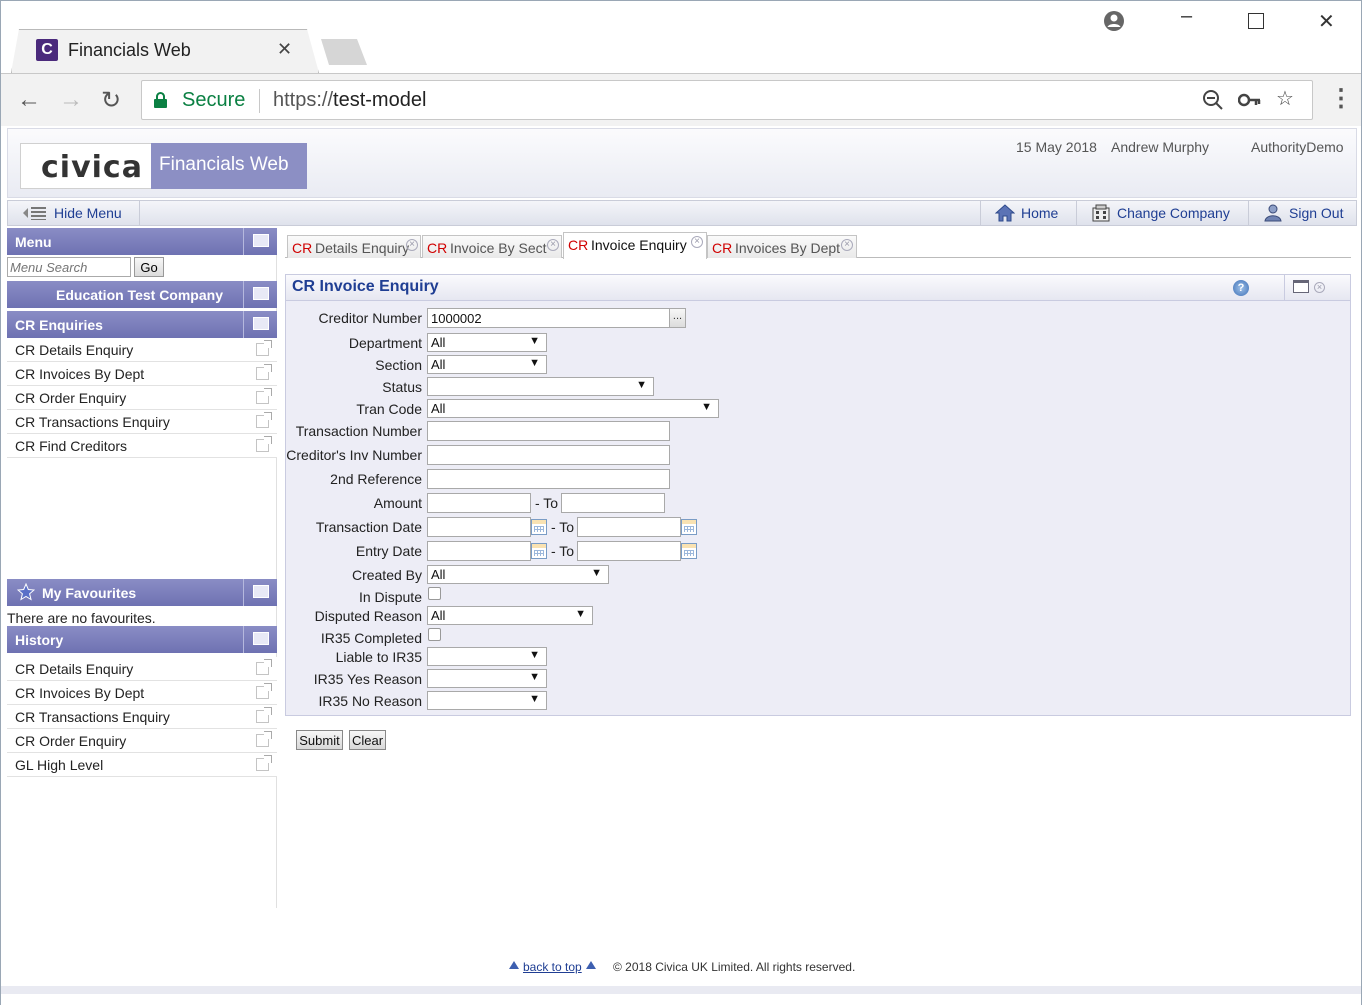  I want to click on enquiries-panel-toggle, so click(260, 324).